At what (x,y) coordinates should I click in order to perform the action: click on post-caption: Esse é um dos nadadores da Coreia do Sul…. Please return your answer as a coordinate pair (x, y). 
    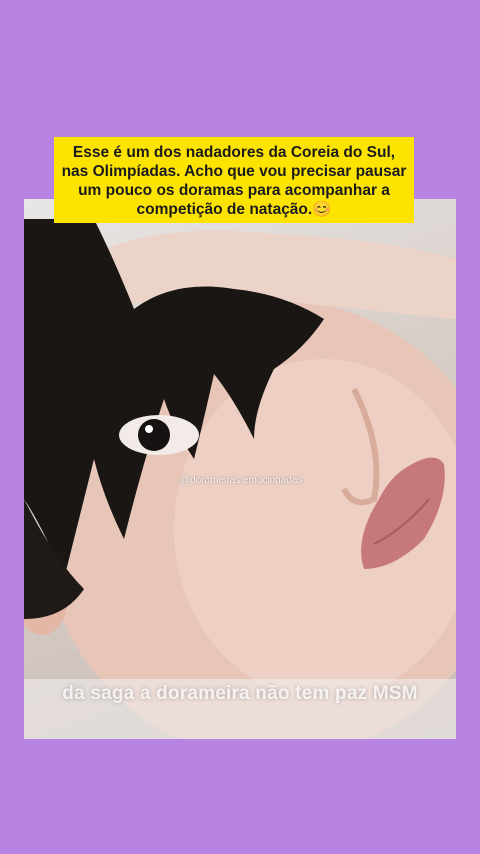
    Looking at the image, I should click on (234, 180).